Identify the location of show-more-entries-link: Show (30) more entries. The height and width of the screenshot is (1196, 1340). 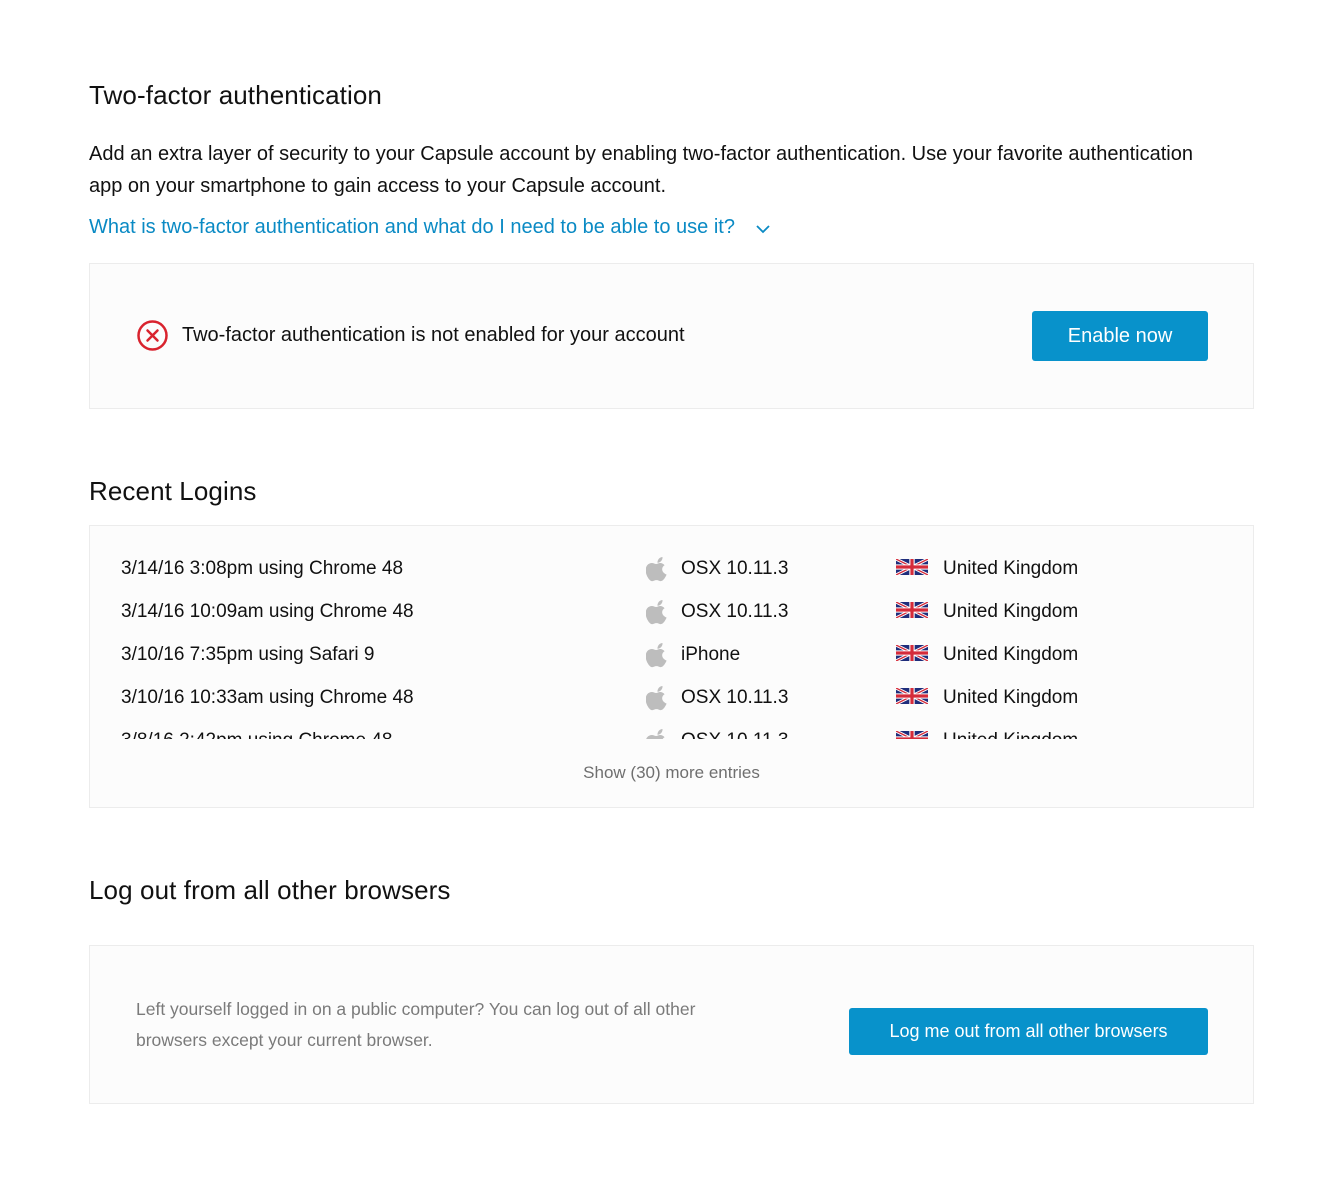
(671, 773).